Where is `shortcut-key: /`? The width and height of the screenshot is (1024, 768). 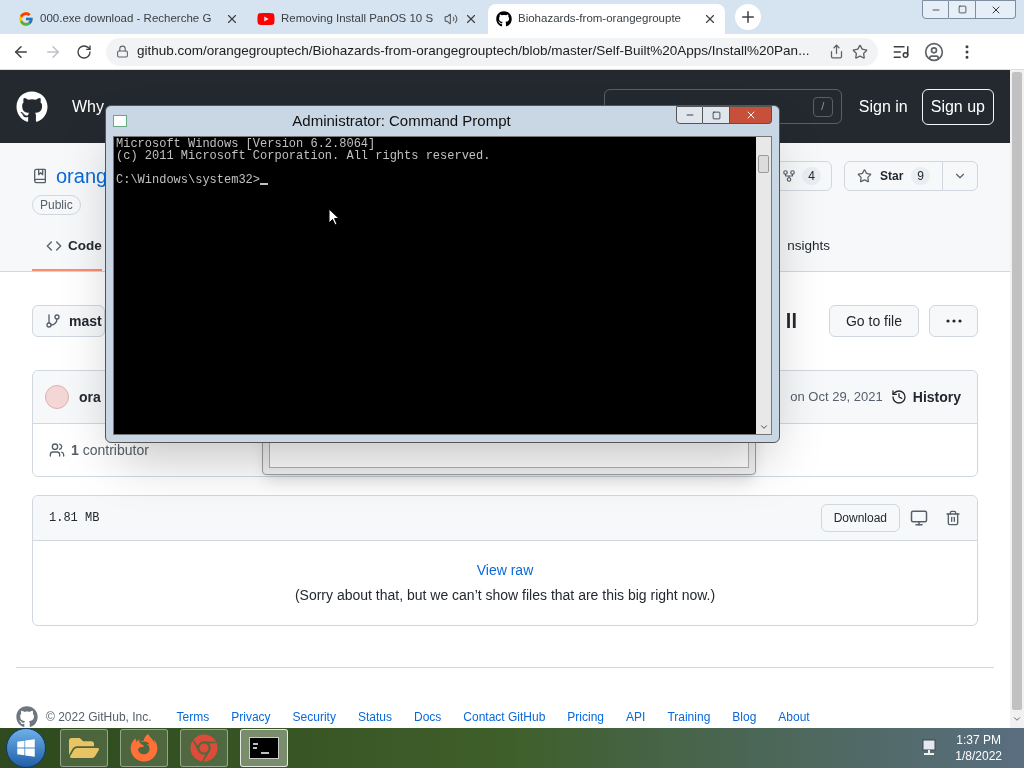
shortcut-key: / is located at coordinates (822, 106).